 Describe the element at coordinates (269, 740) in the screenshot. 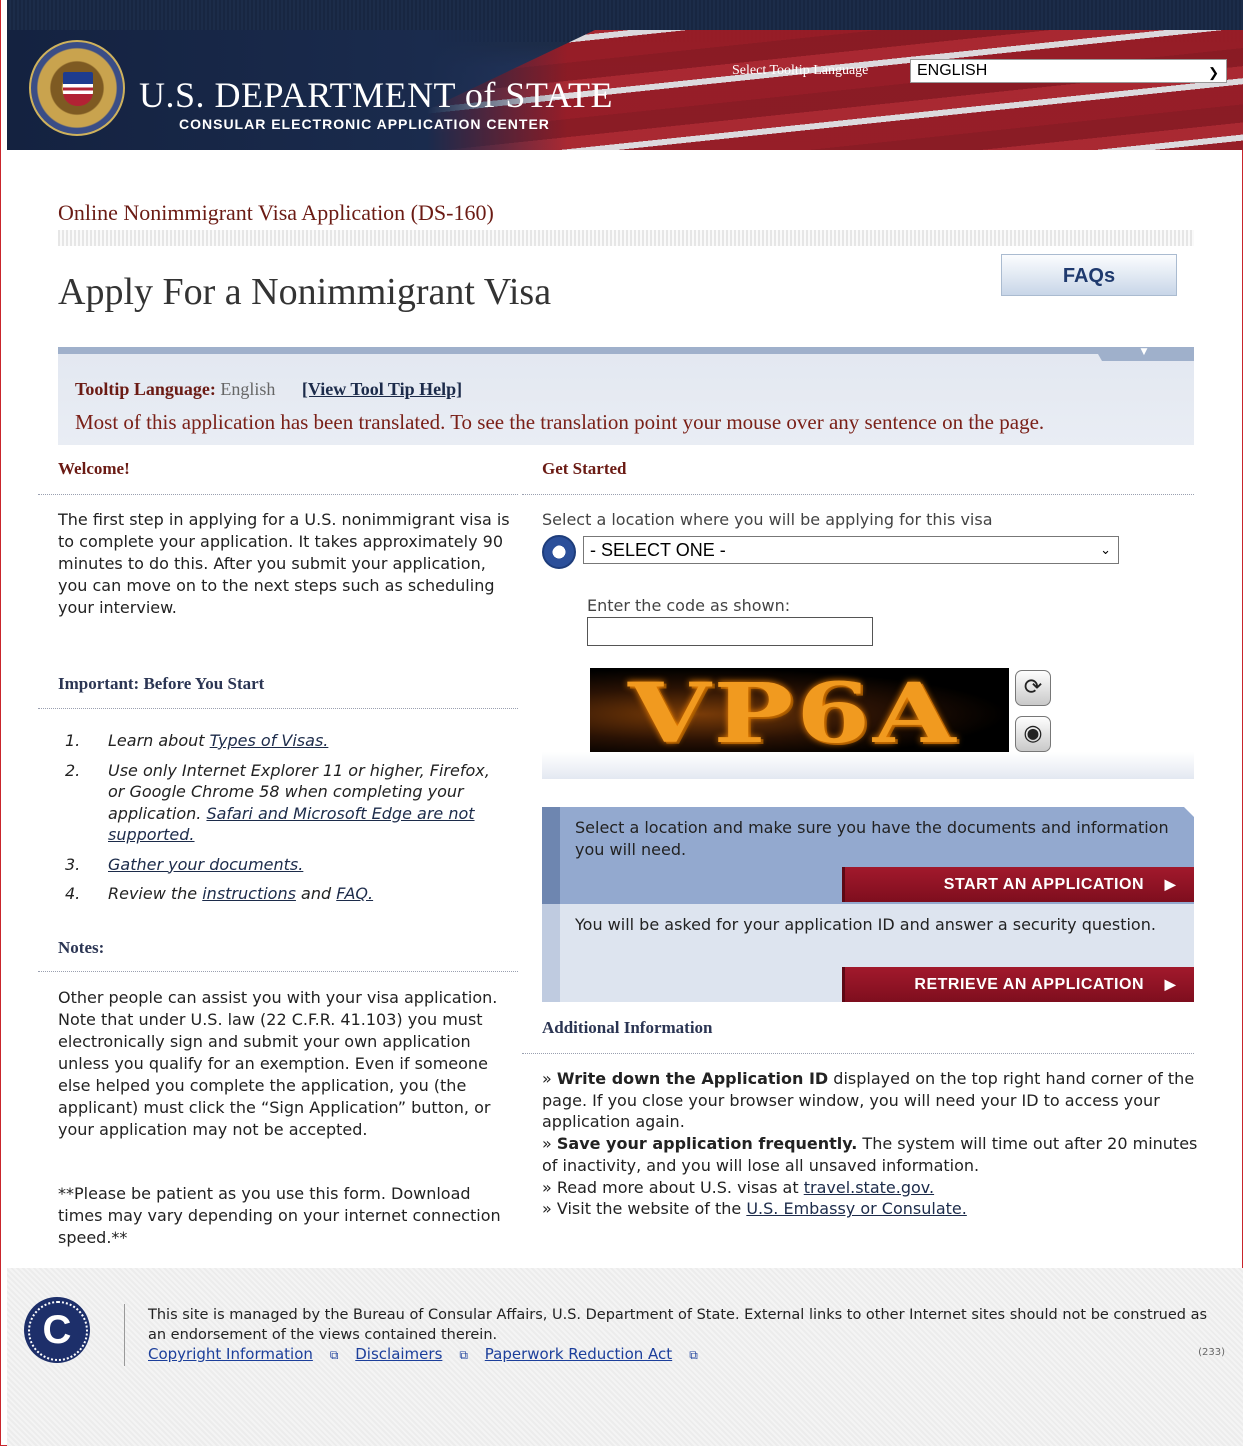

I see `types-of-visas-link: Types of Visas.` at that location.